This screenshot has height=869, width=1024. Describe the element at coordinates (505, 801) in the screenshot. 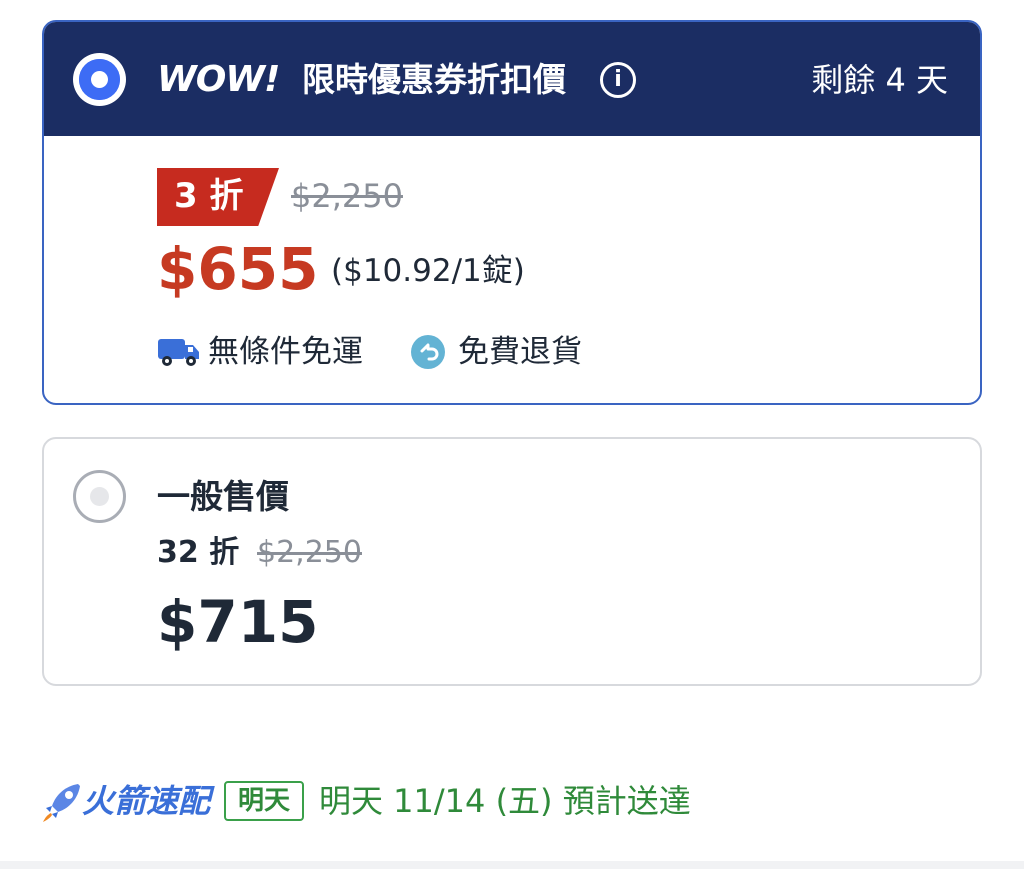

I see `delivery-eta: 明天 11/14 (五) 預計送達` at that location.